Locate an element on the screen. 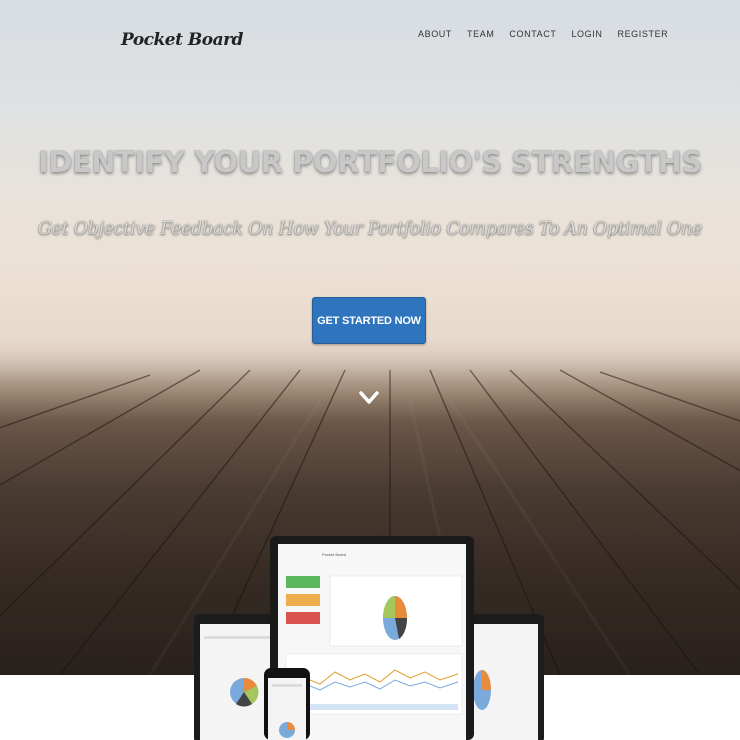  nav-register-link: REGISTER is located at coordinates (642, 34).